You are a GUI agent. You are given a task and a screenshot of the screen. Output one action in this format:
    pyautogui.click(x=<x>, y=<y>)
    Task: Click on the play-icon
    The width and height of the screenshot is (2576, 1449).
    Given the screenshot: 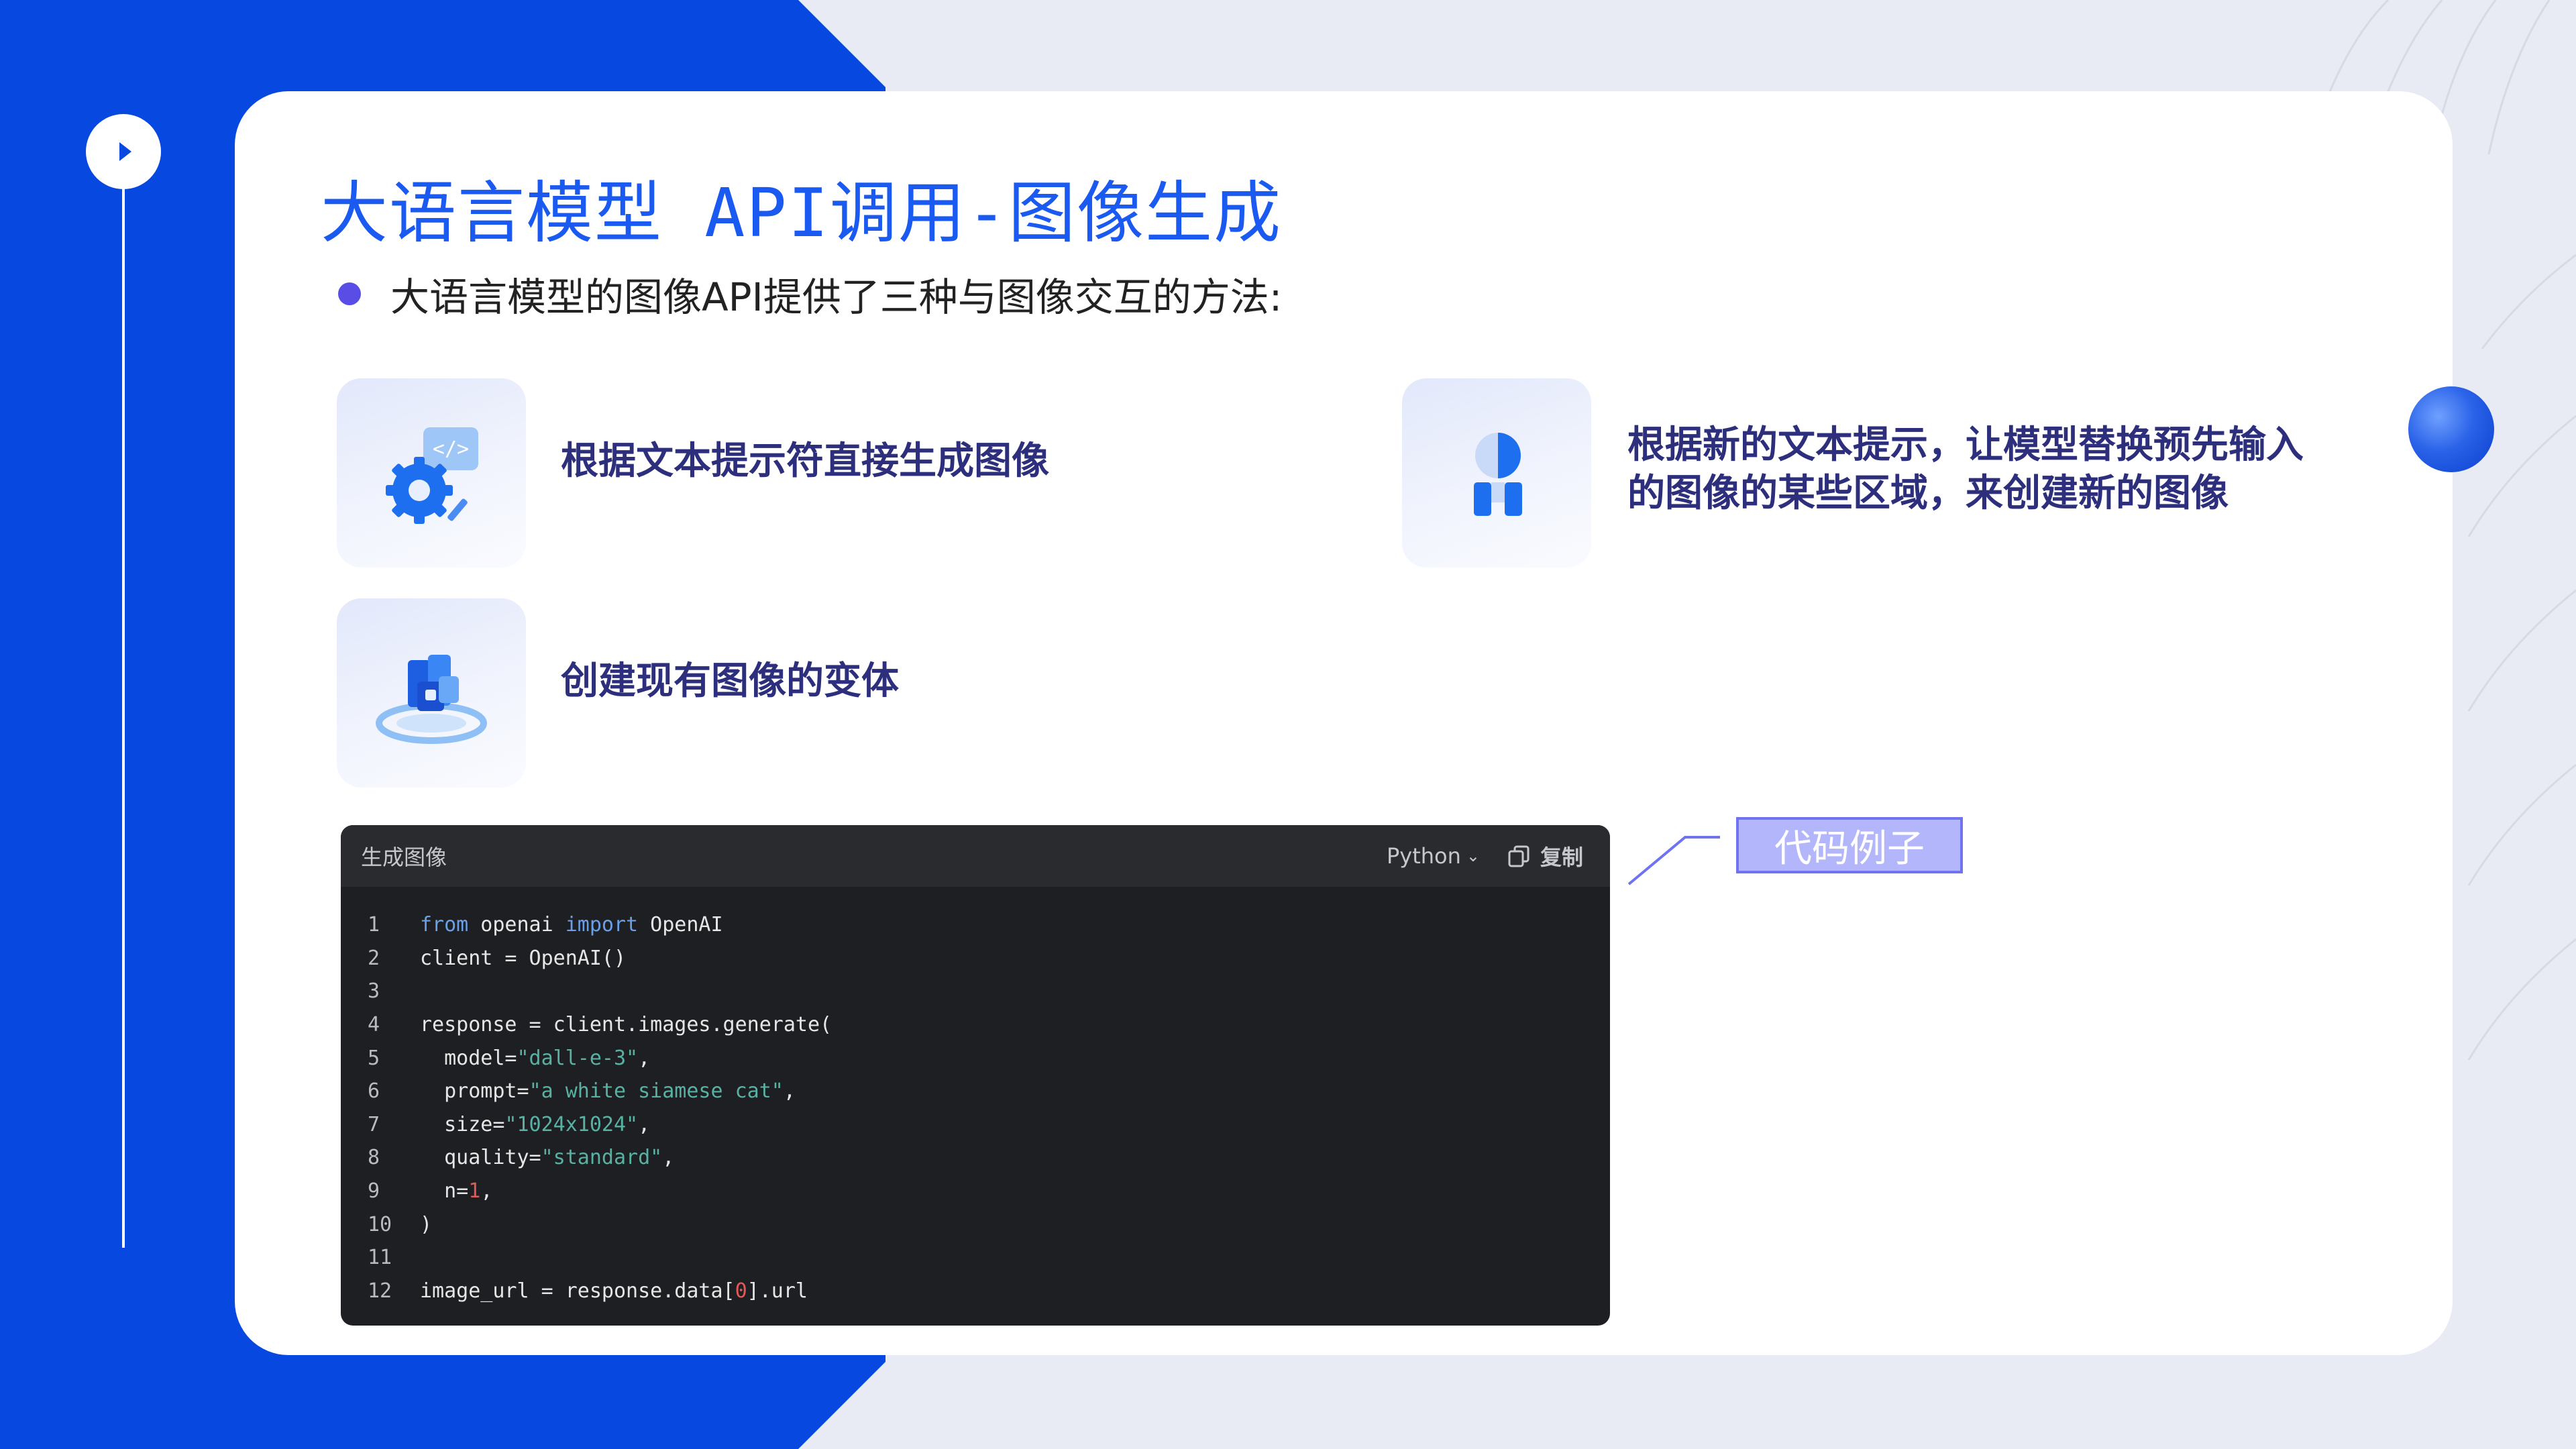 What is the action you would take?
    pyautogui.click(x=125, y=151)
    